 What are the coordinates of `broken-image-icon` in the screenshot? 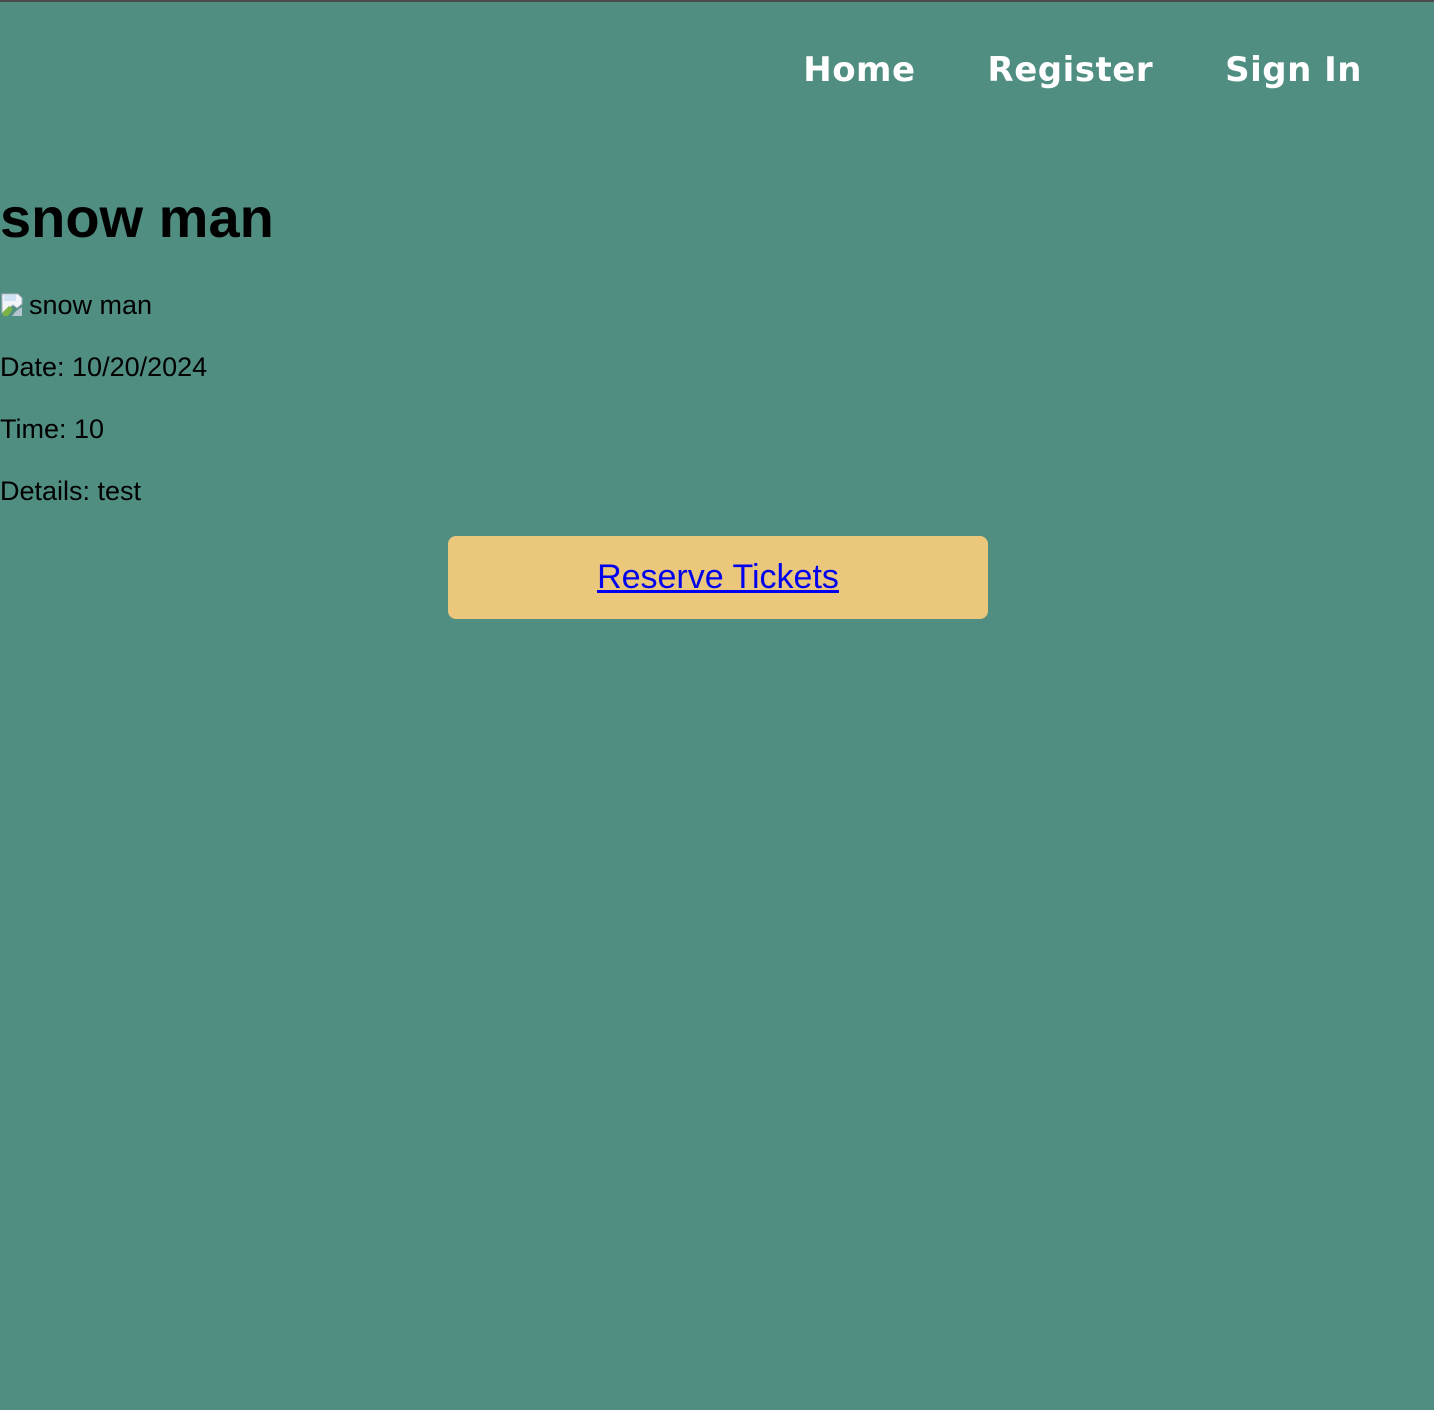 It's located at (14, 305).